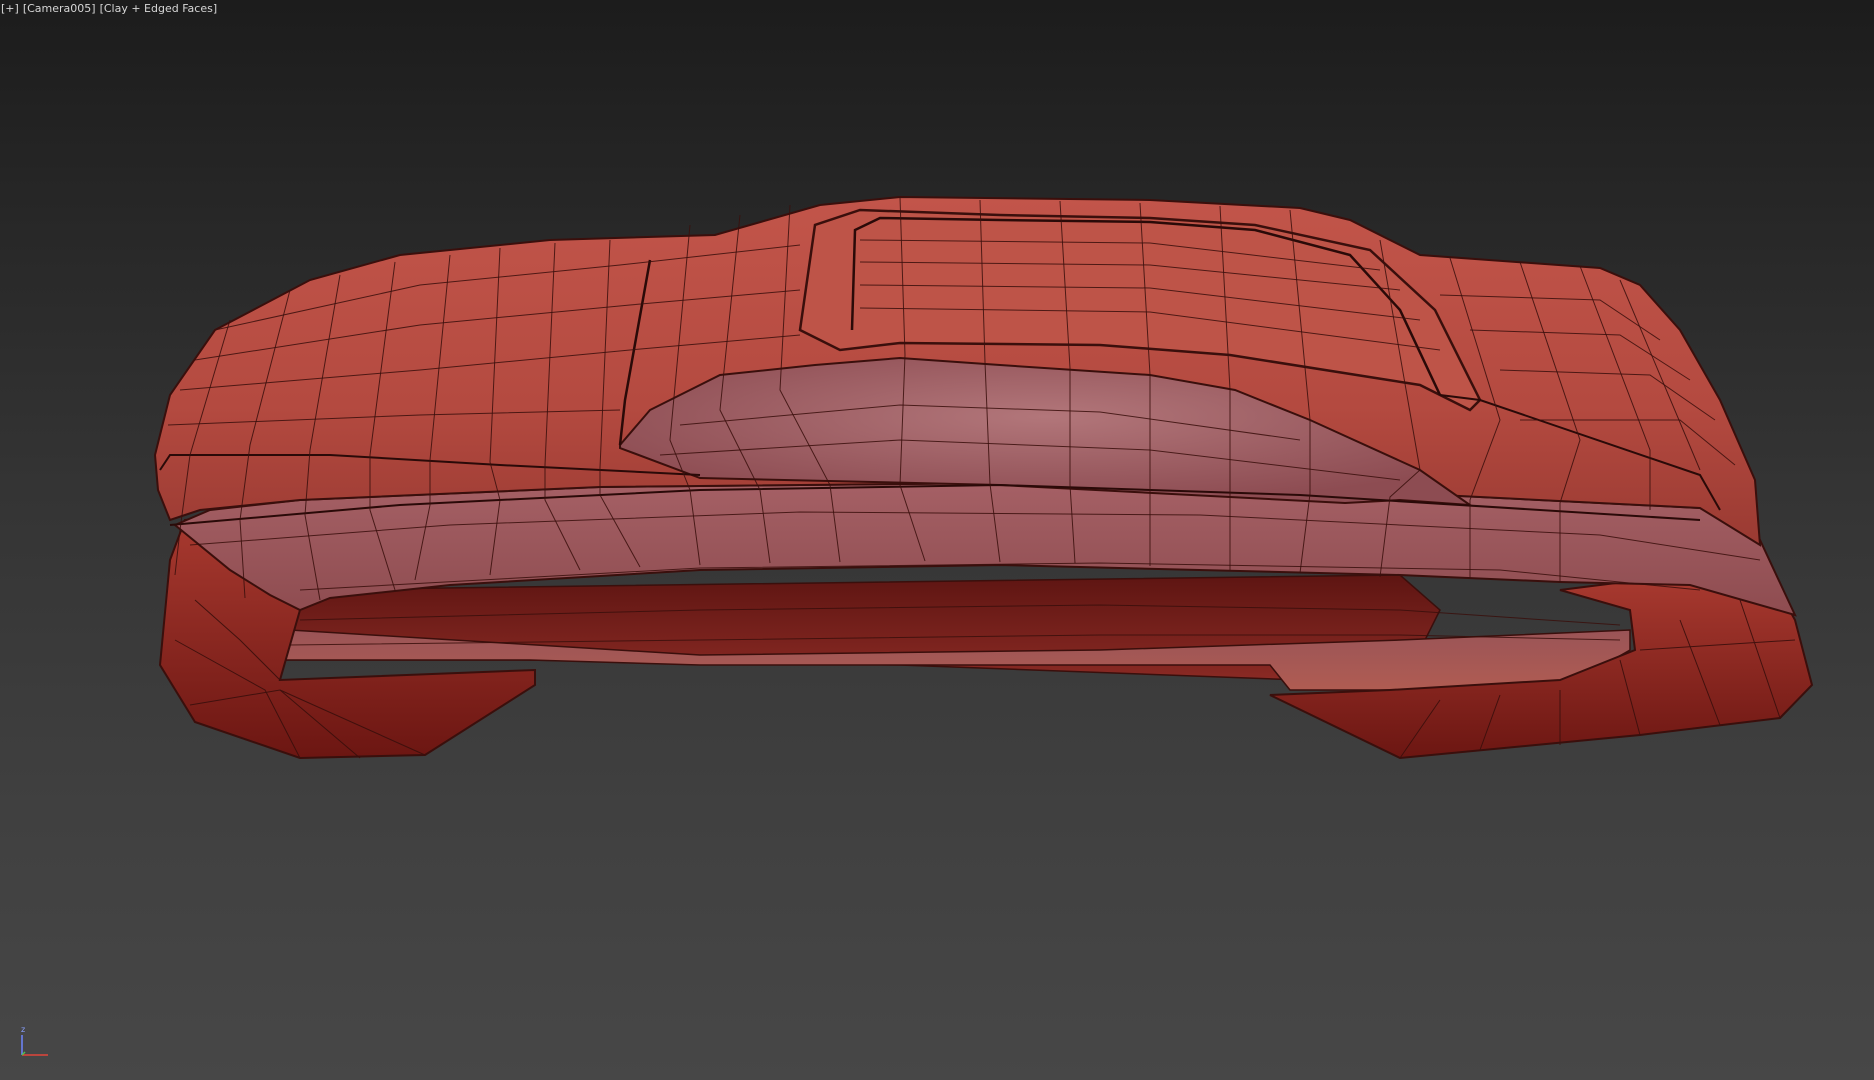  Describe the element at coordinates (36, 1043) in the screenshot. I see `axis-gizmo: z` at that location.